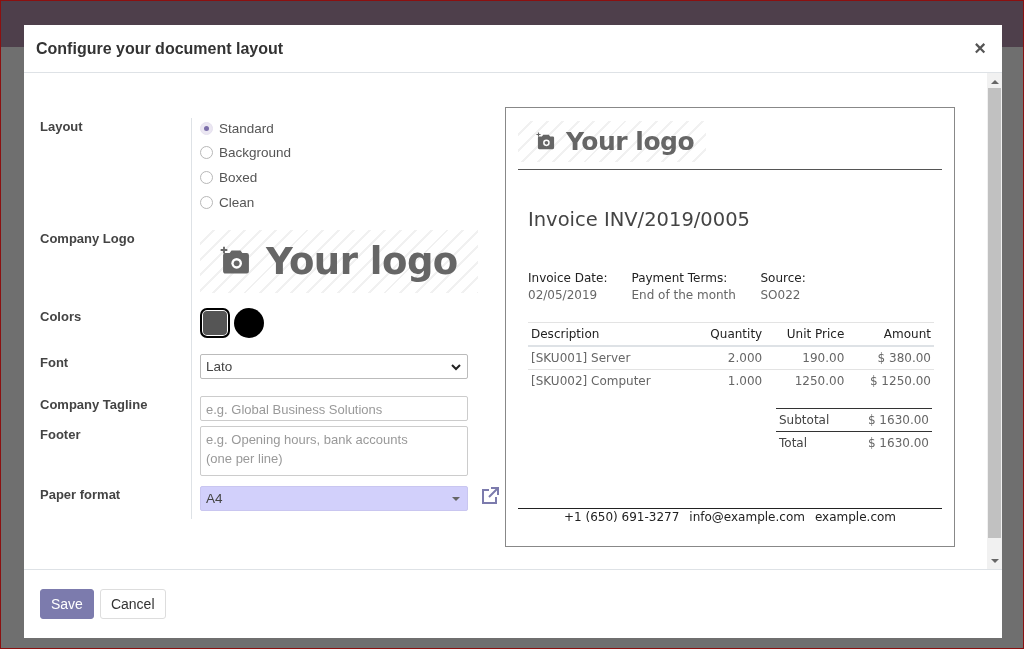 Image resolution: width=1024 pixels, height=649 pixels. Describe the element at coordinates (812, 420) in the screenshot. I see `total-label: Subtotal` at that location.